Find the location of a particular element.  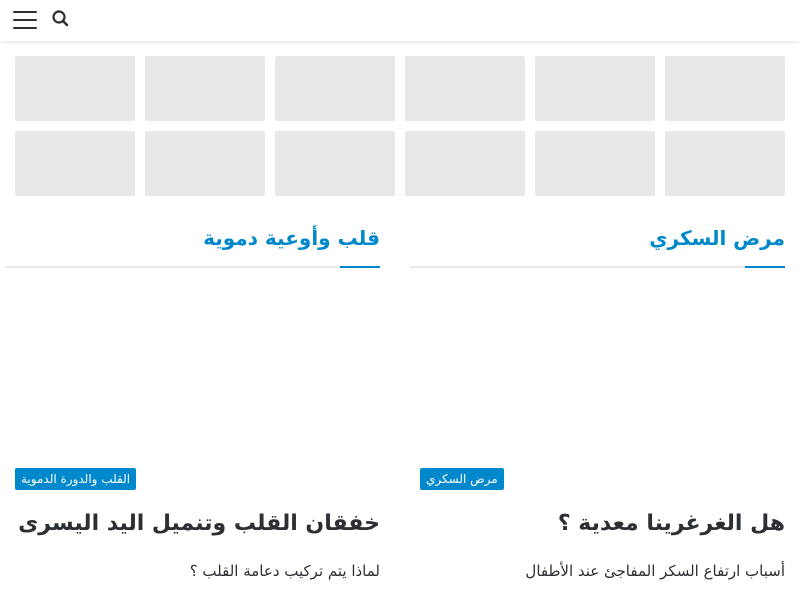

hamburger-menu-icon is located at coordinates (25, 21).